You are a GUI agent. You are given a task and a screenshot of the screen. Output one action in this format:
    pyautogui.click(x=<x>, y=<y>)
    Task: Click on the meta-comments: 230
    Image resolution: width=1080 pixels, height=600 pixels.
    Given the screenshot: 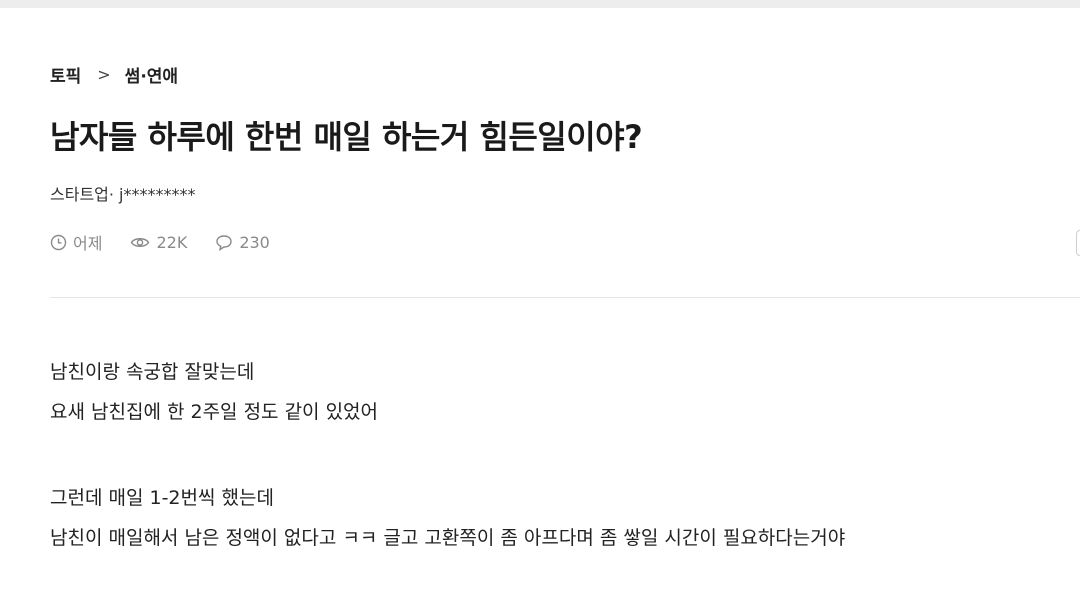 What is the action you would take?
    pyautogui.click(x=242, y=242)
    